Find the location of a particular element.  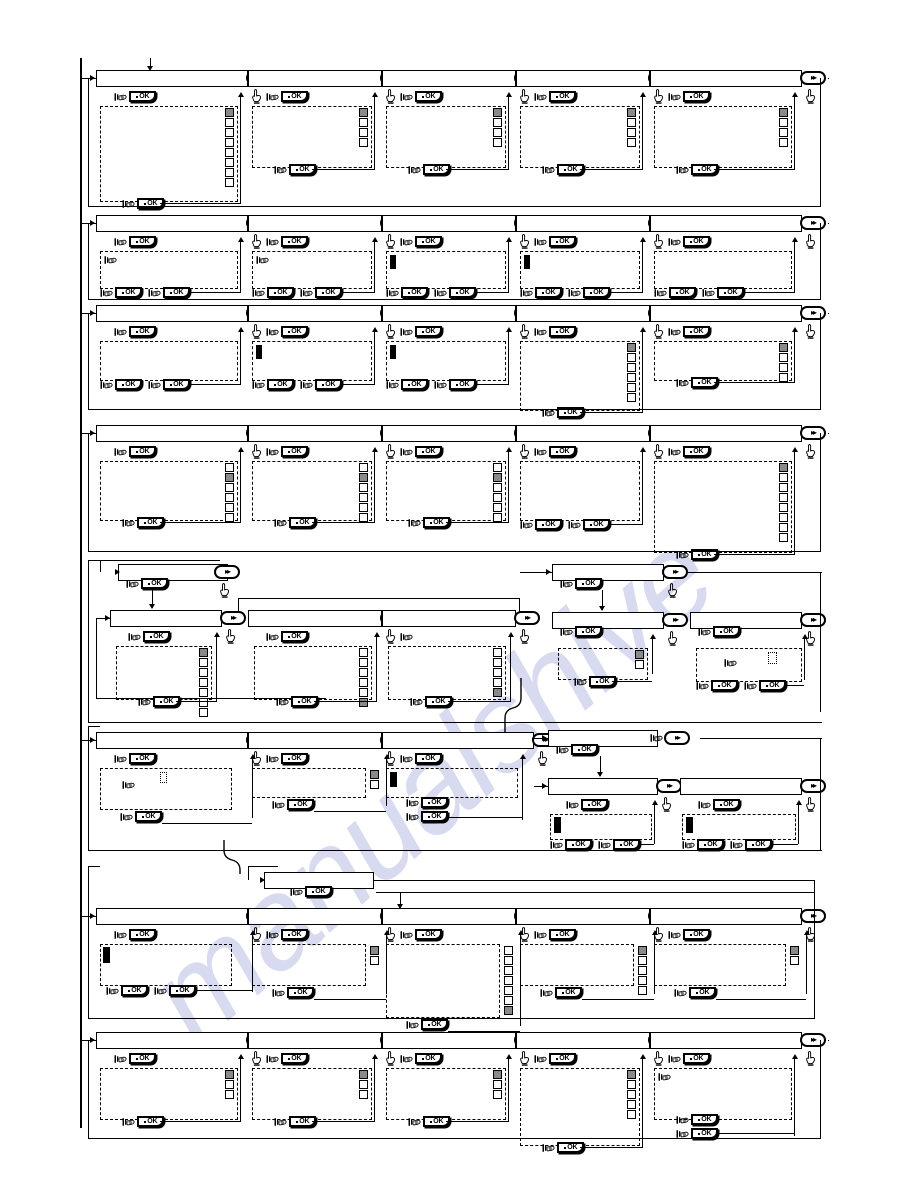

flow-row-3-confirm-a-3-key-button: OK is located at coordinates (414, 384).